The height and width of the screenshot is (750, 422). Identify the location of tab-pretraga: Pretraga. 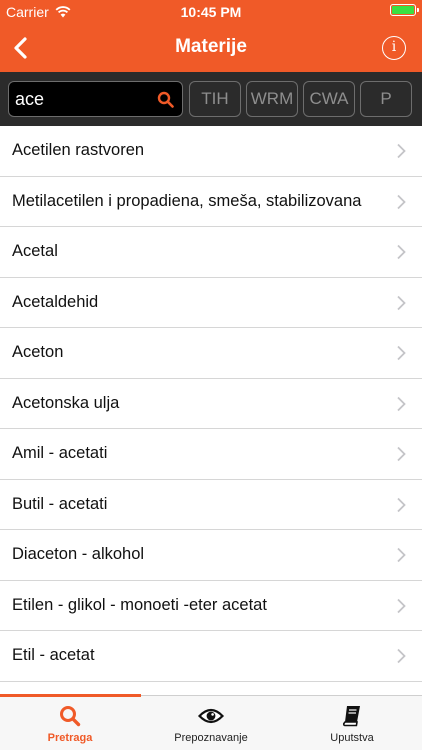
(70, 723).